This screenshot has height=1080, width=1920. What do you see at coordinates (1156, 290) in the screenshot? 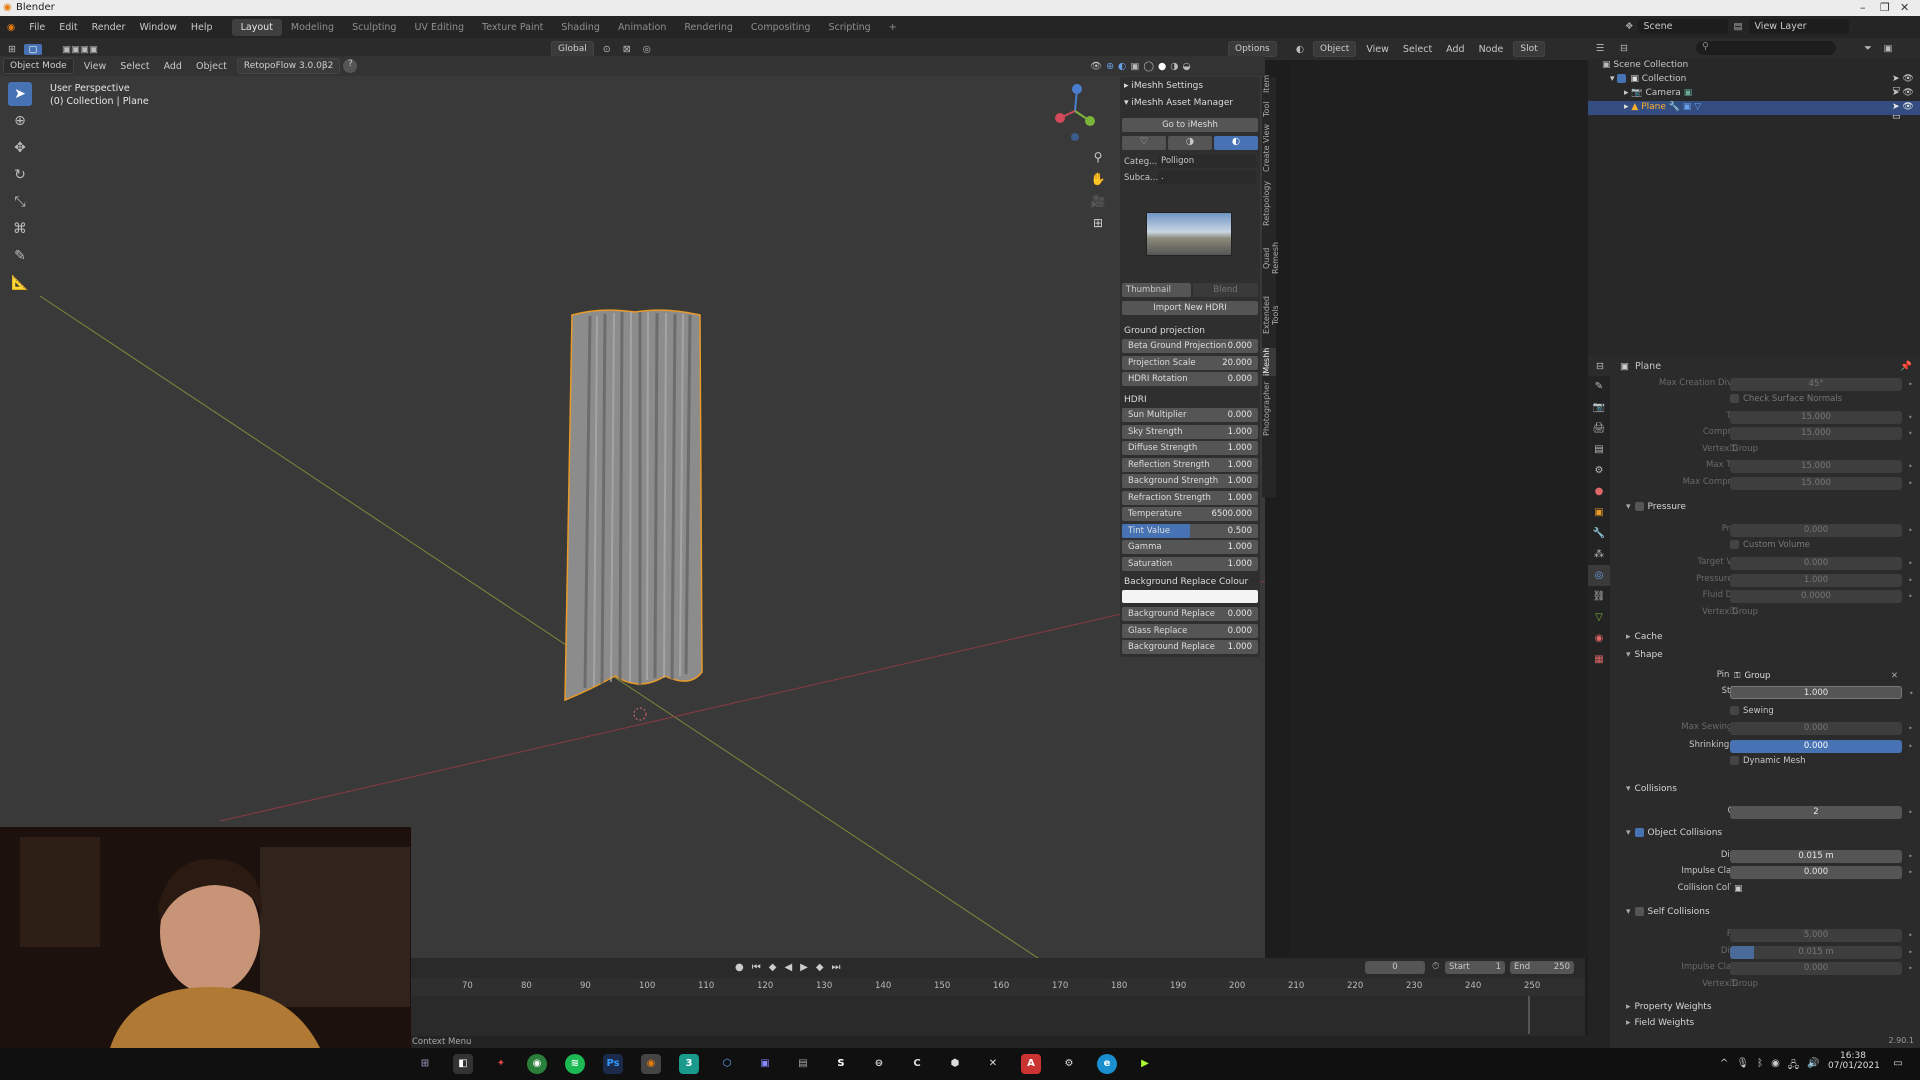
I see `thumbnail-button: Thumbnail` at bounding box center [1156, 290].